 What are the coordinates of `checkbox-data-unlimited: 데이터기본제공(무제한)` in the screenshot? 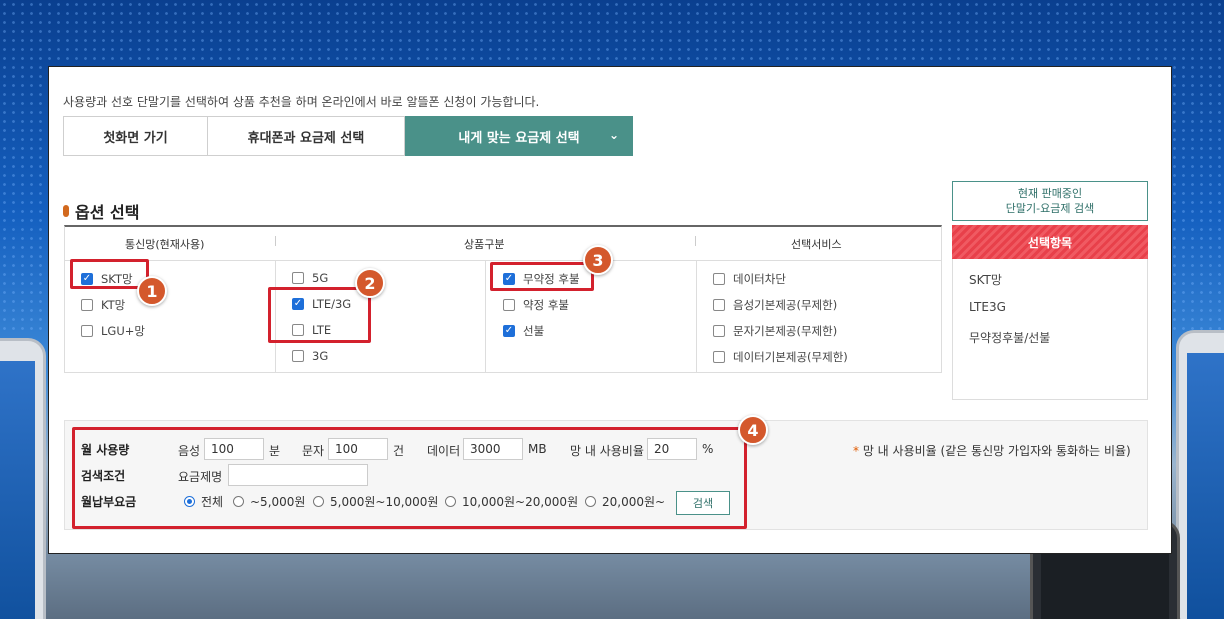 It's located at (780, 357).